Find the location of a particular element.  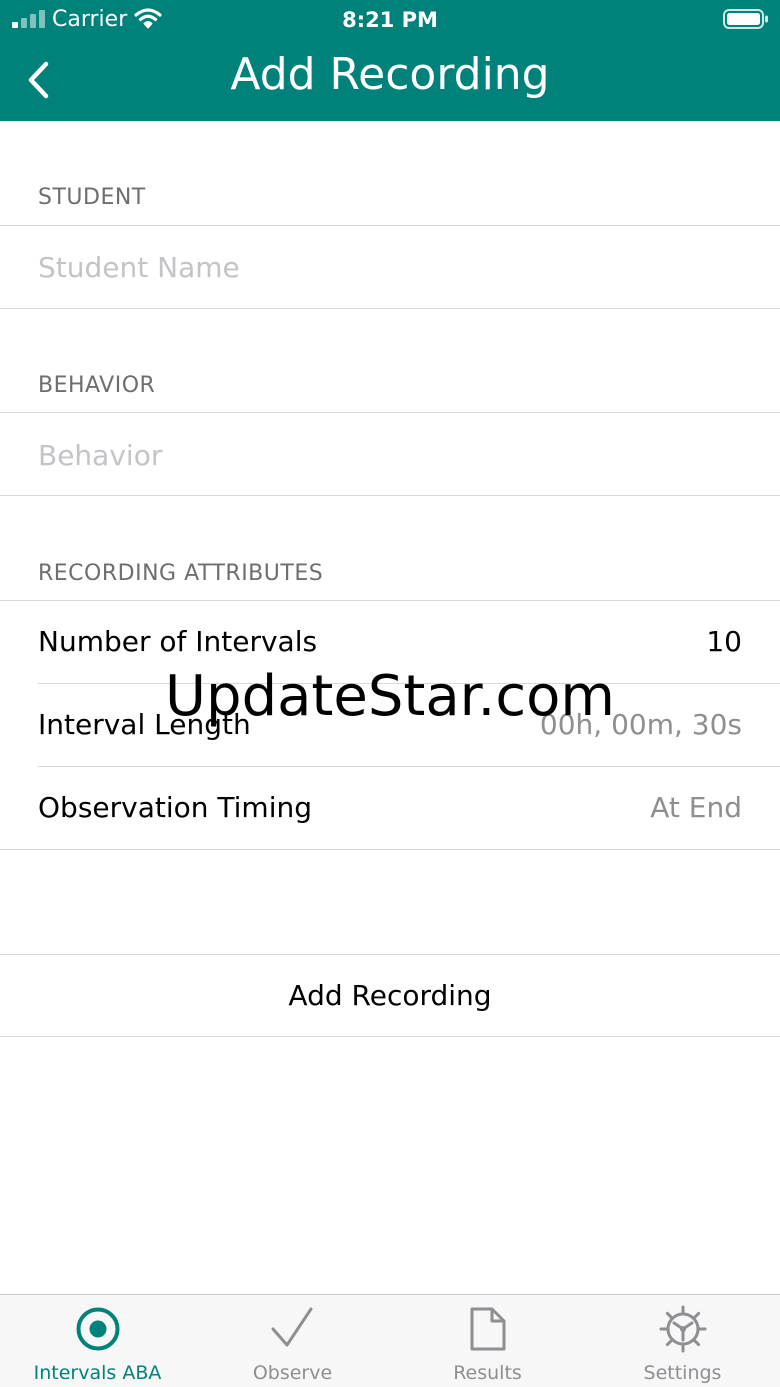

document-icon is located at coordinates (488, 1329).